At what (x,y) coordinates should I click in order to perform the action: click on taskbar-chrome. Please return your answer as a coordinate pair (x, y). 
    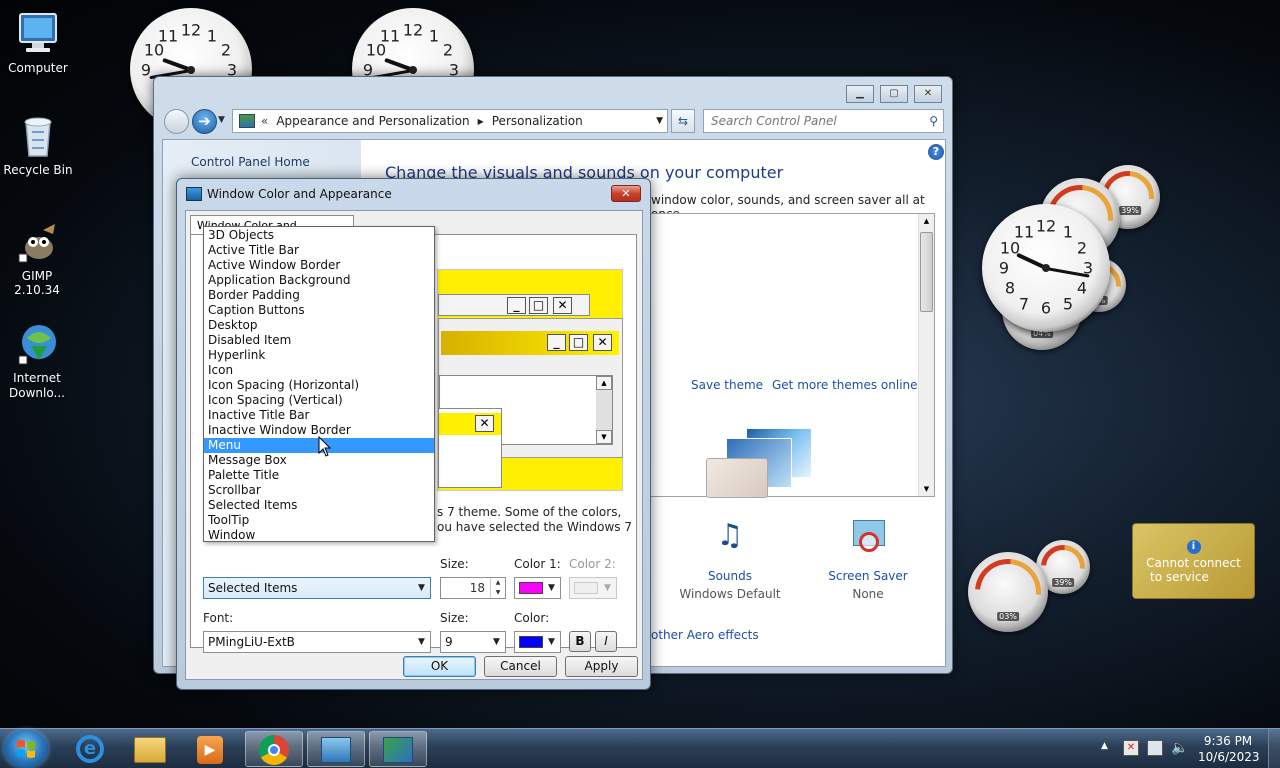
    Looking at the image, I should click on (274, 749).